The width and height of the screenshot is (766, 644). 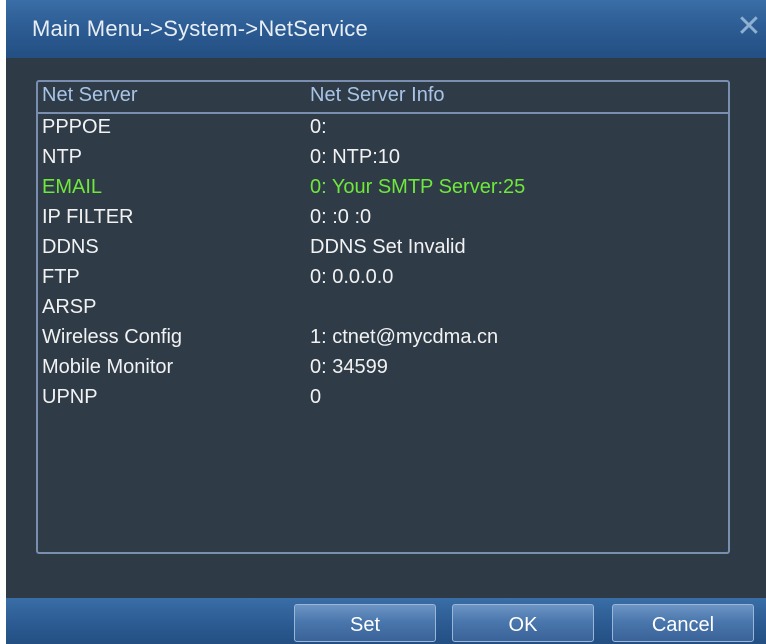 What do you see at coordinates (69, 307) in the screenshot?
I see `server-name: ARSP` at bounding box center [69, 307].